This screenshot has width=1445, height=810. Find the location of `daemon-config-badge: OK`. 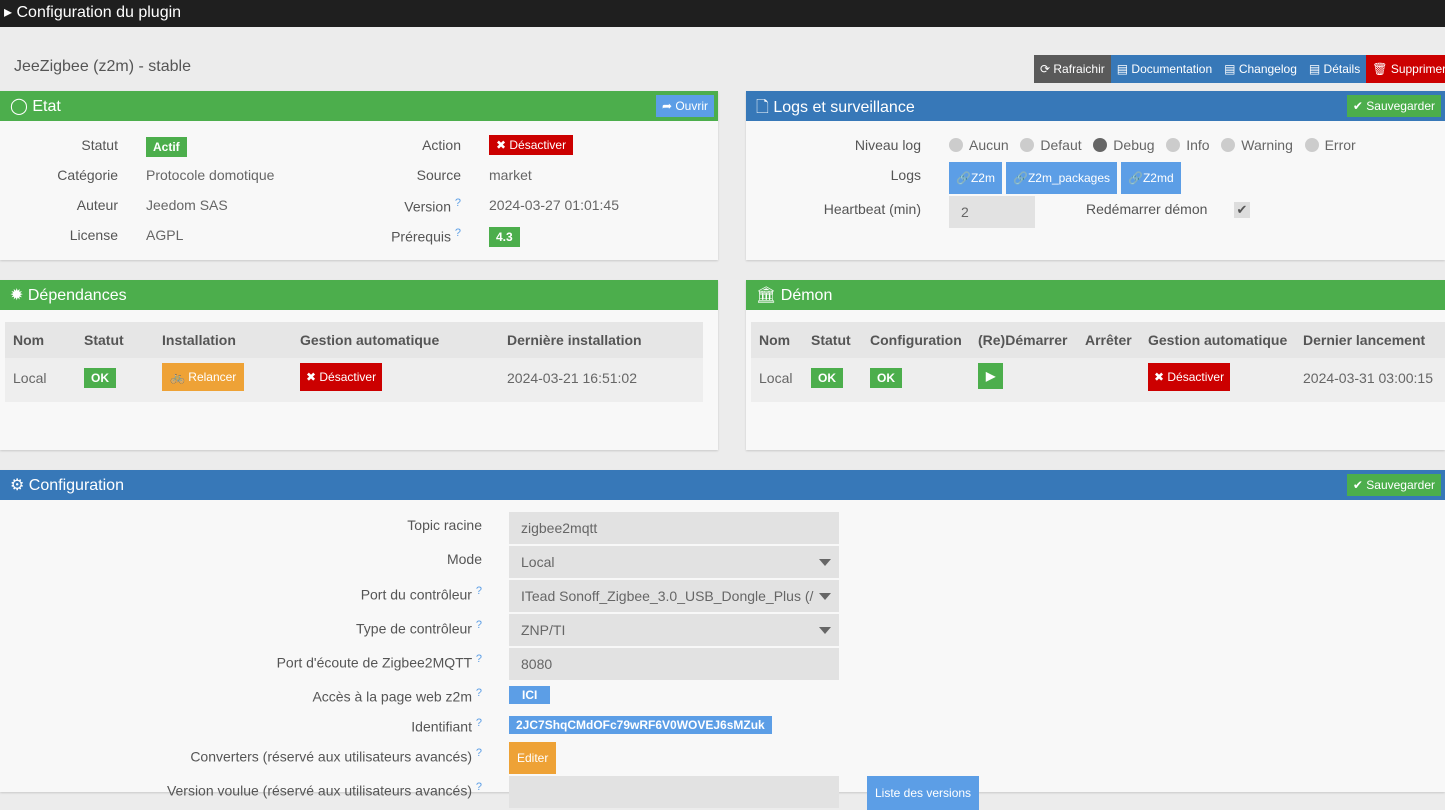

daemon-config-badge: OK is located at coordinates (886, 378).